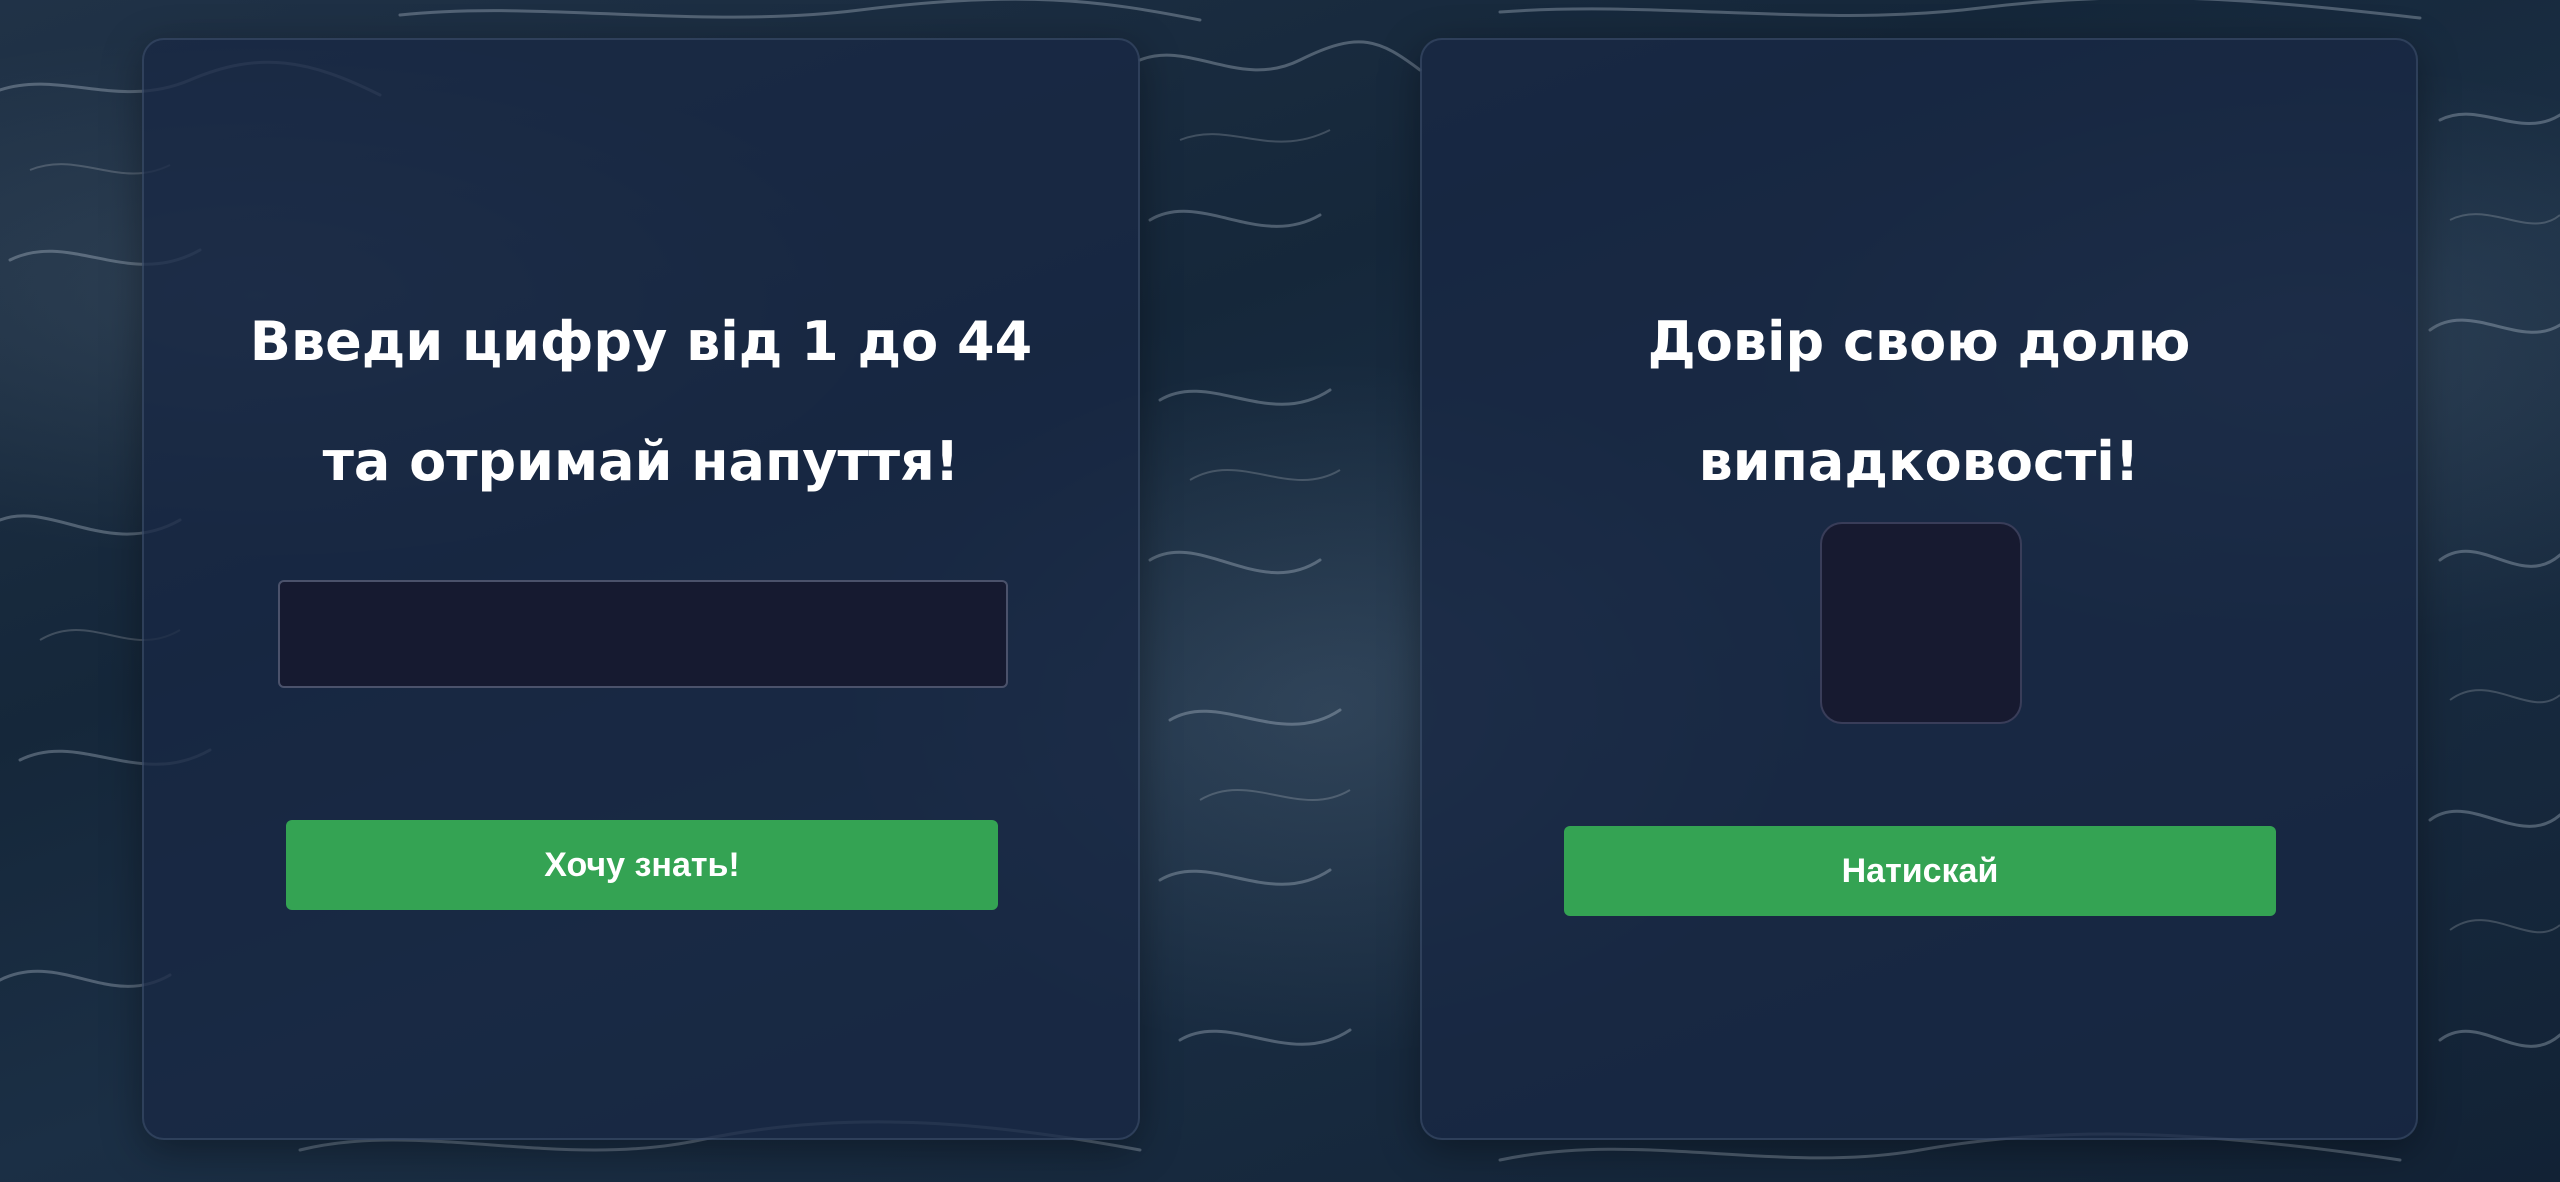  What do you see at coordinates (1921, 623) in the screenshot?
I see `random-result-box` at bounding box center [1921, 623].